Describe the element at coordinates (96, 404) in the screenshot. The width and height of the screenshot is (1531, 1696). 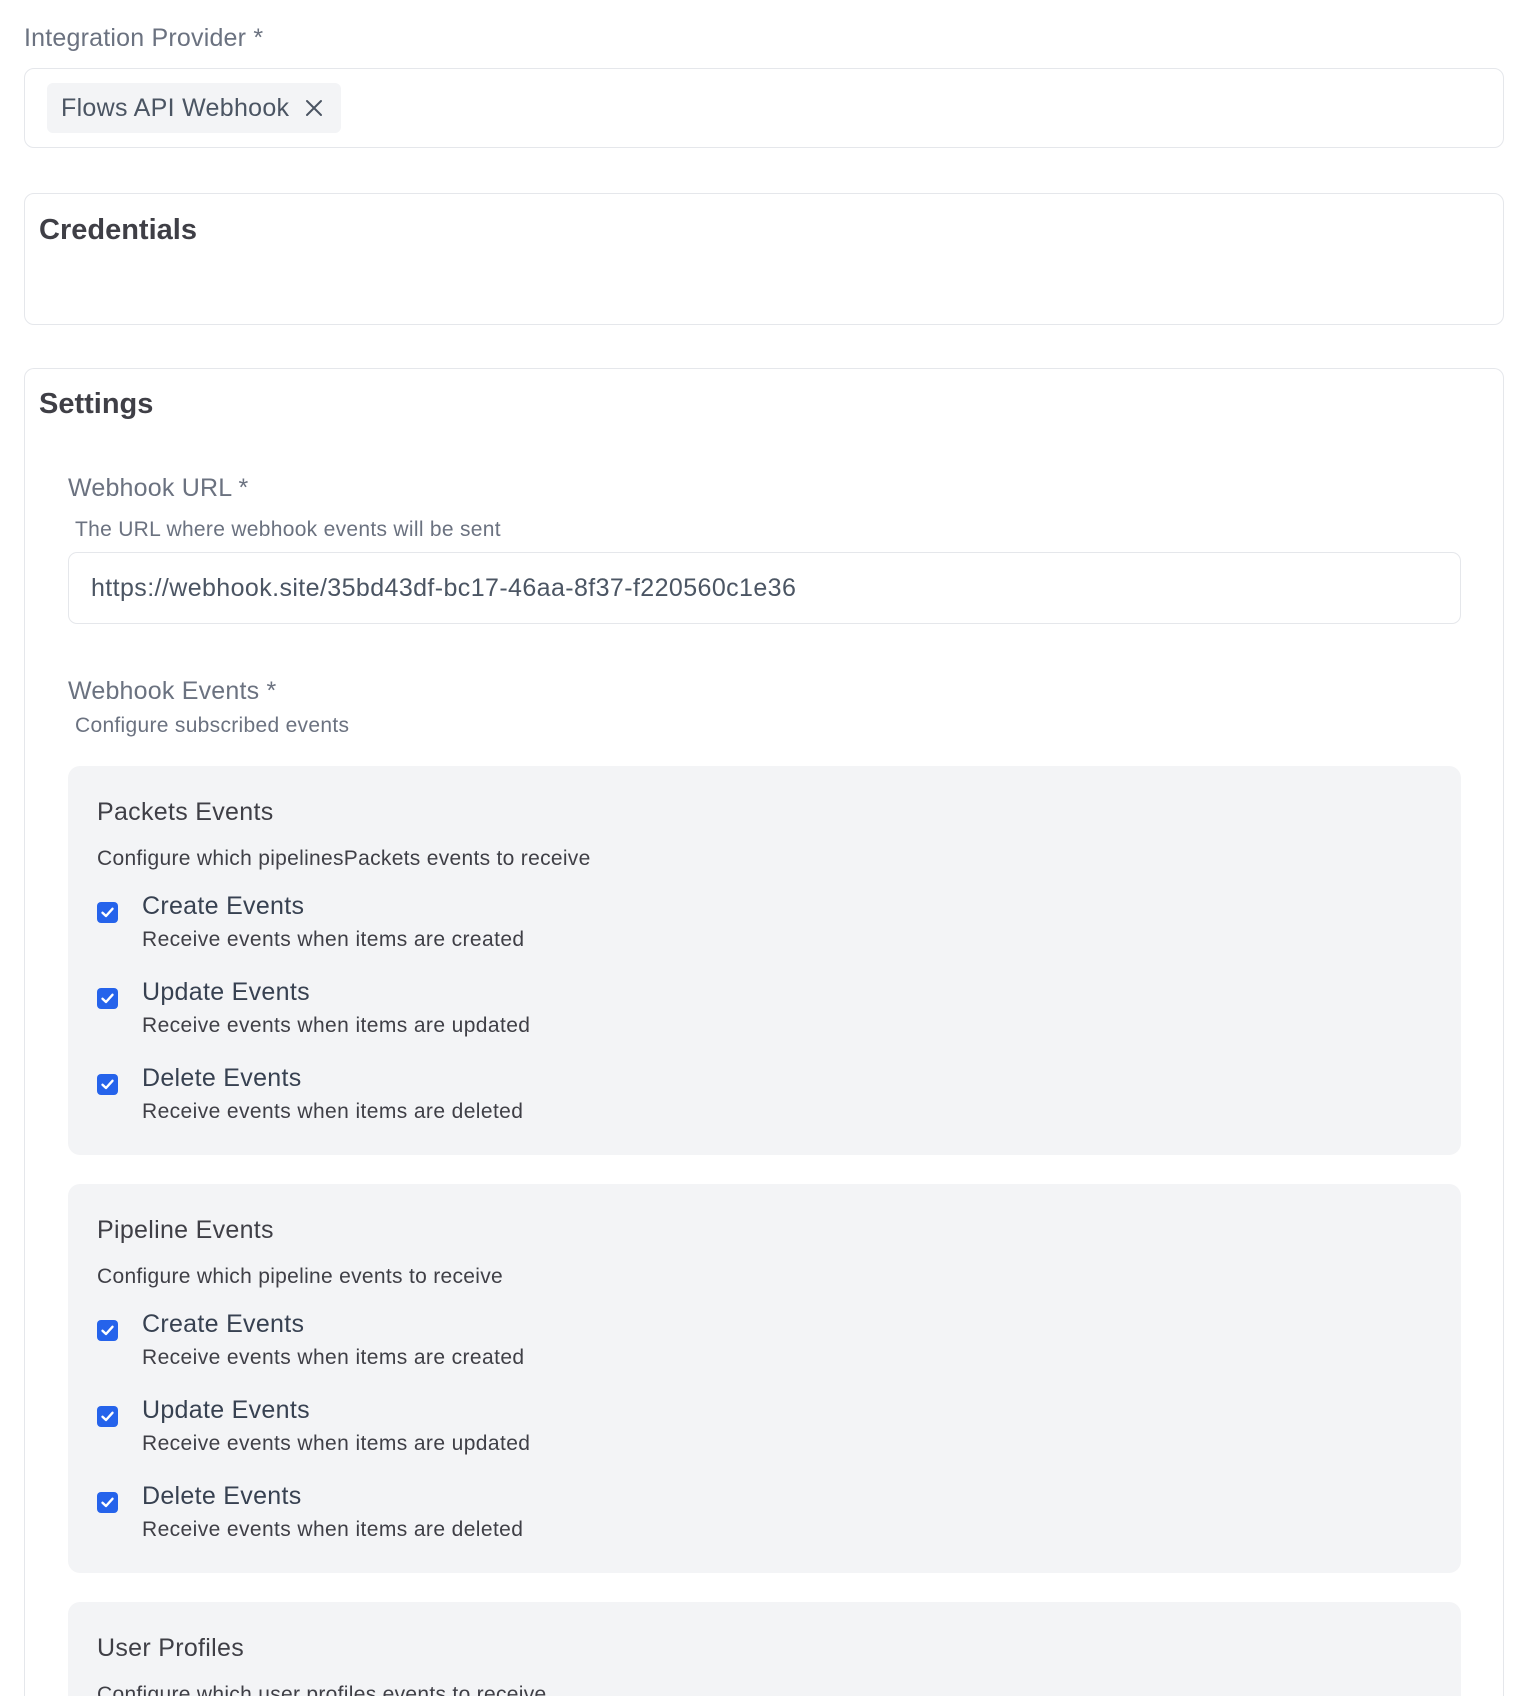
I see `settings-title: Settings` at that location.